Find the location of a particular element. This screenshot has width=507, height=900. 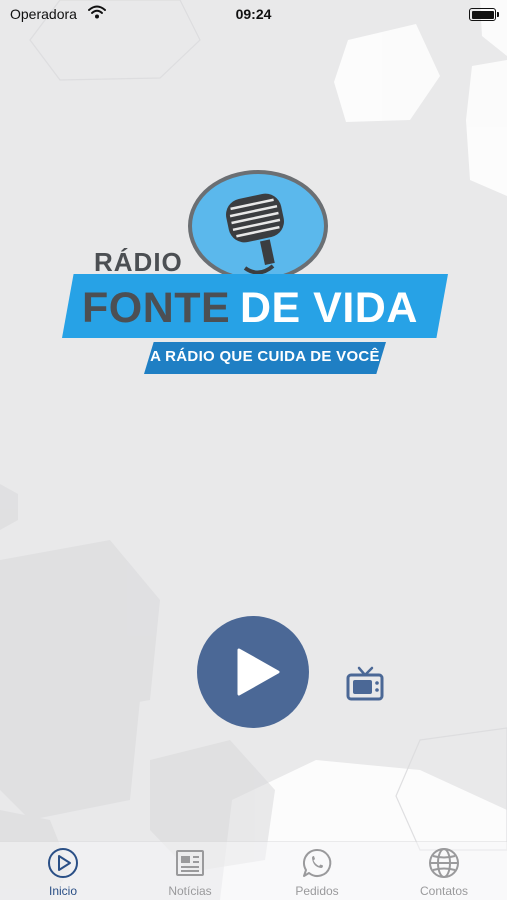

tv-button is located at coordinates (365, 687).